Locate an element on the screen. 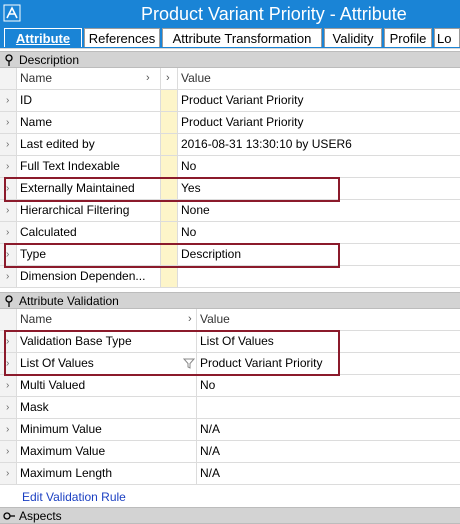  description-section-header: Description is located at coordinates (230, 59).